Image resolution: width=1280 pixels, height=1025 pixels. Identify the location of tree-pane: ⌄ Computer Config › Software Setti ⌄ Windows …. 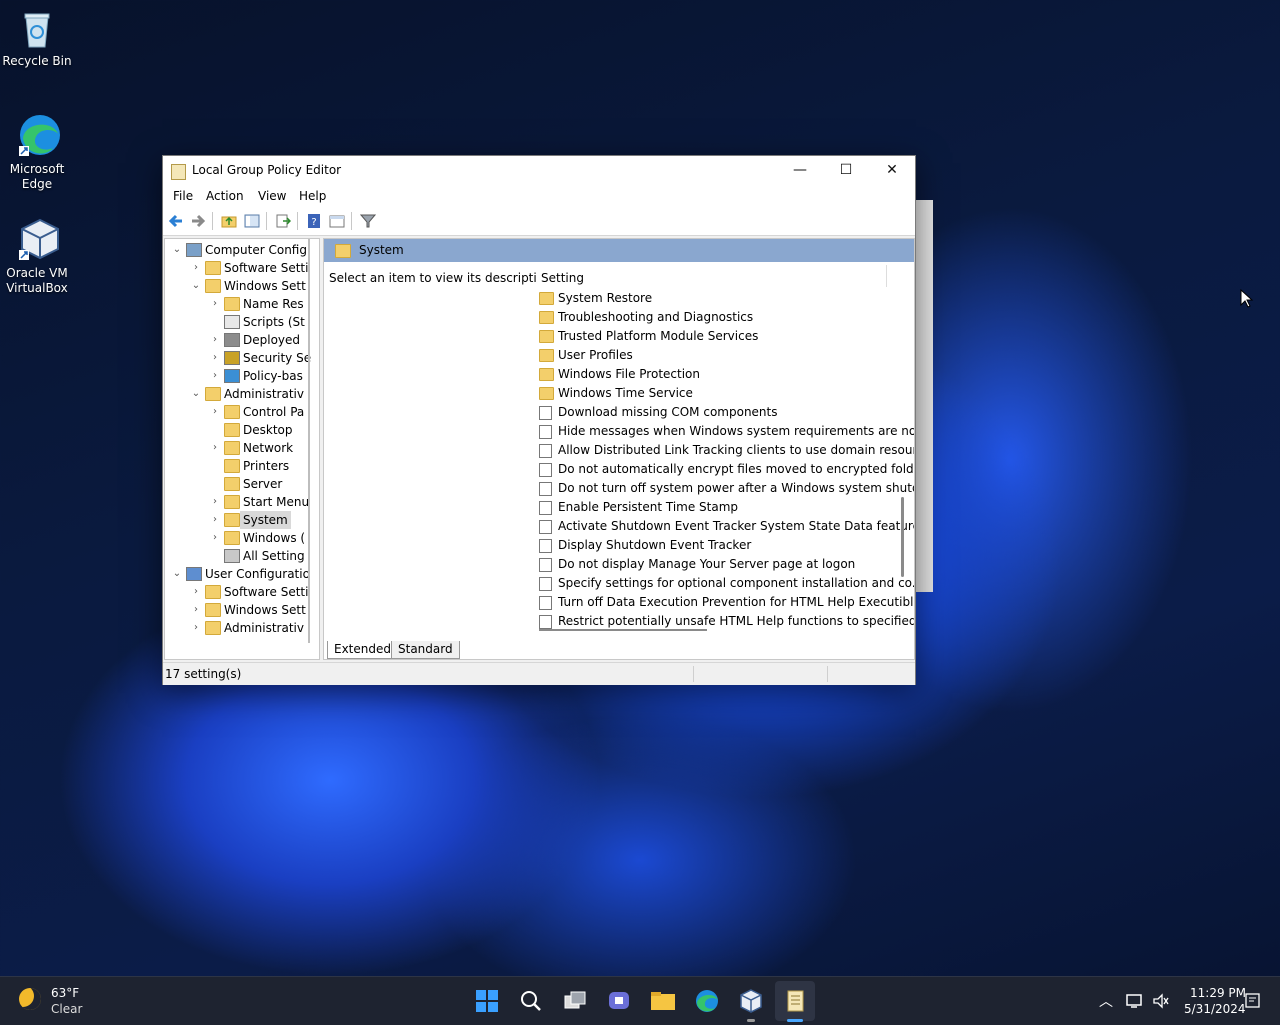
(242, 449).